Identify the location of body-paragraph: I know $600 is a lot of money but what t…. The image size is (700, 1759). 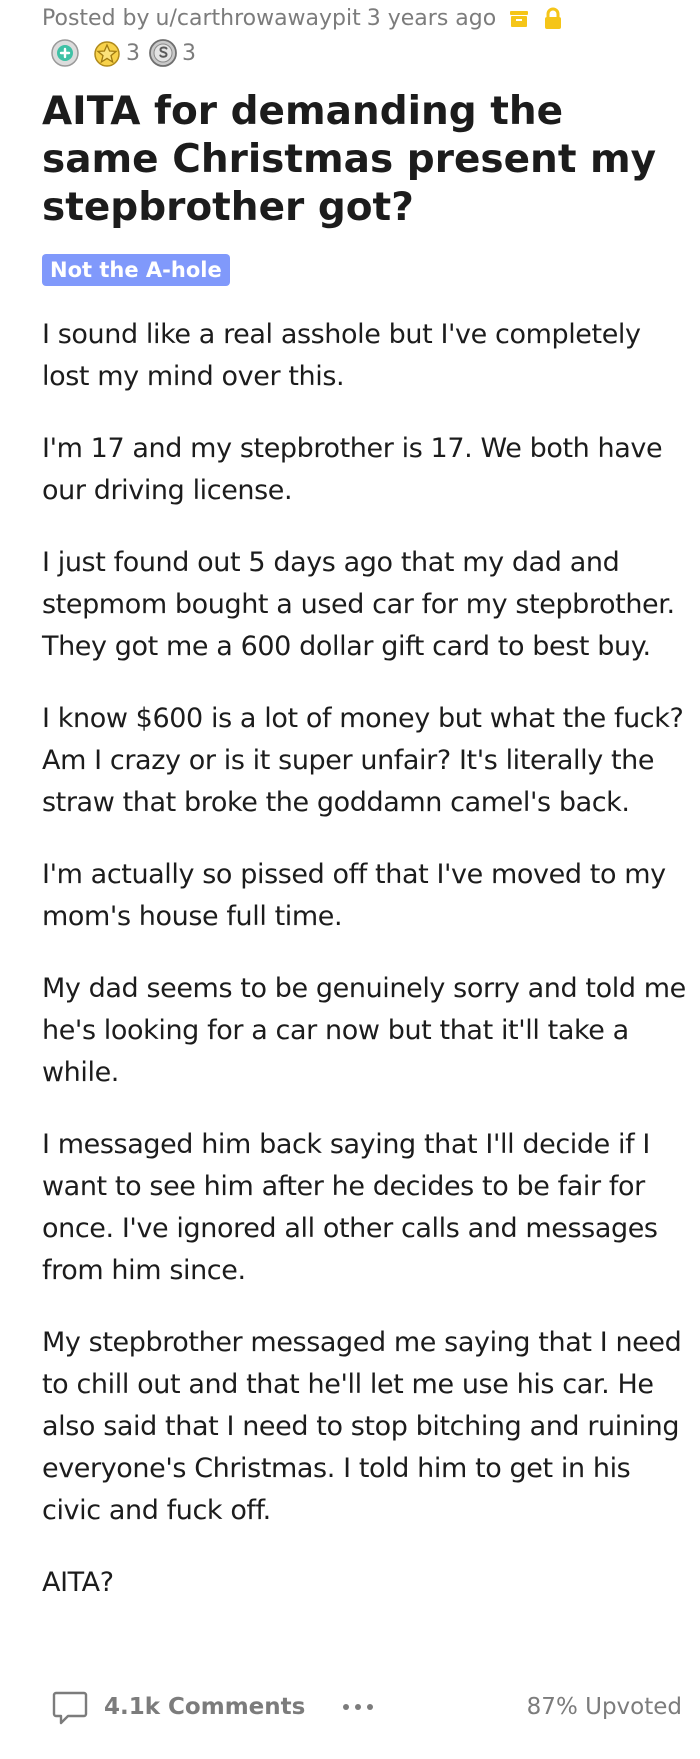
(363, 760).